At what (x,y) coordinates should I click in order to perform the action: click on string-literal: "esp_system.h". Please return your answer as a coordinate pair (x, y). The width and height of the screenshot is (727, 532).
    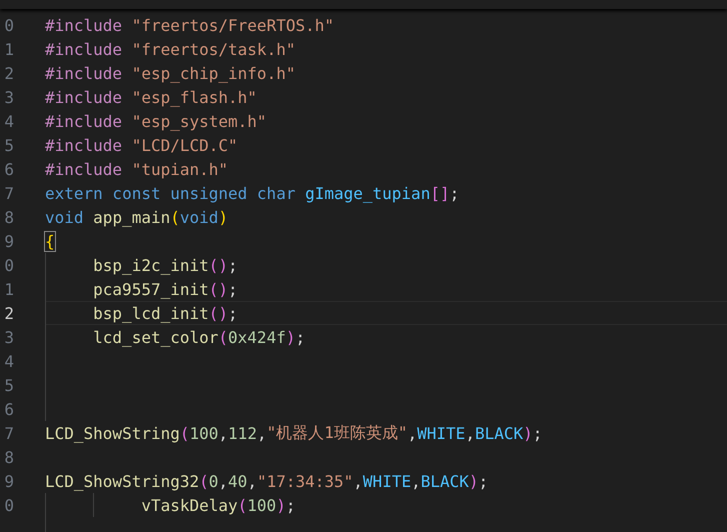
    Looking at the image, I should click on (199, 121).